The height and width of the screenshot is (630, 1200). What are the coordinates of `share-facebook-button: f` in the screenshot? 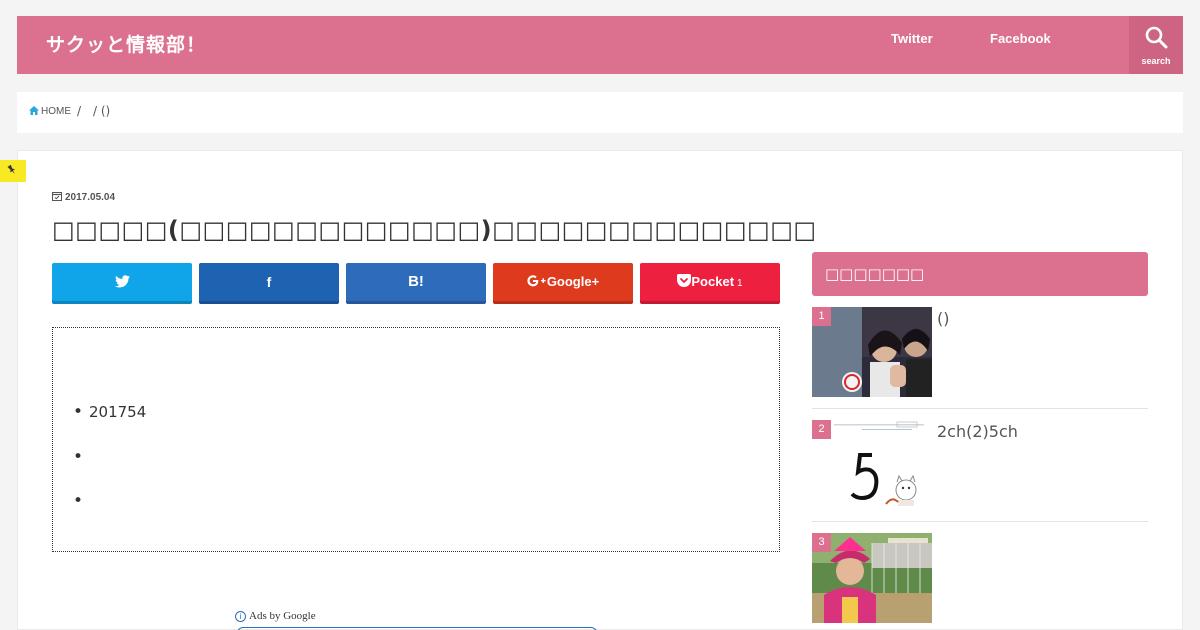 It's located at (269, 283).